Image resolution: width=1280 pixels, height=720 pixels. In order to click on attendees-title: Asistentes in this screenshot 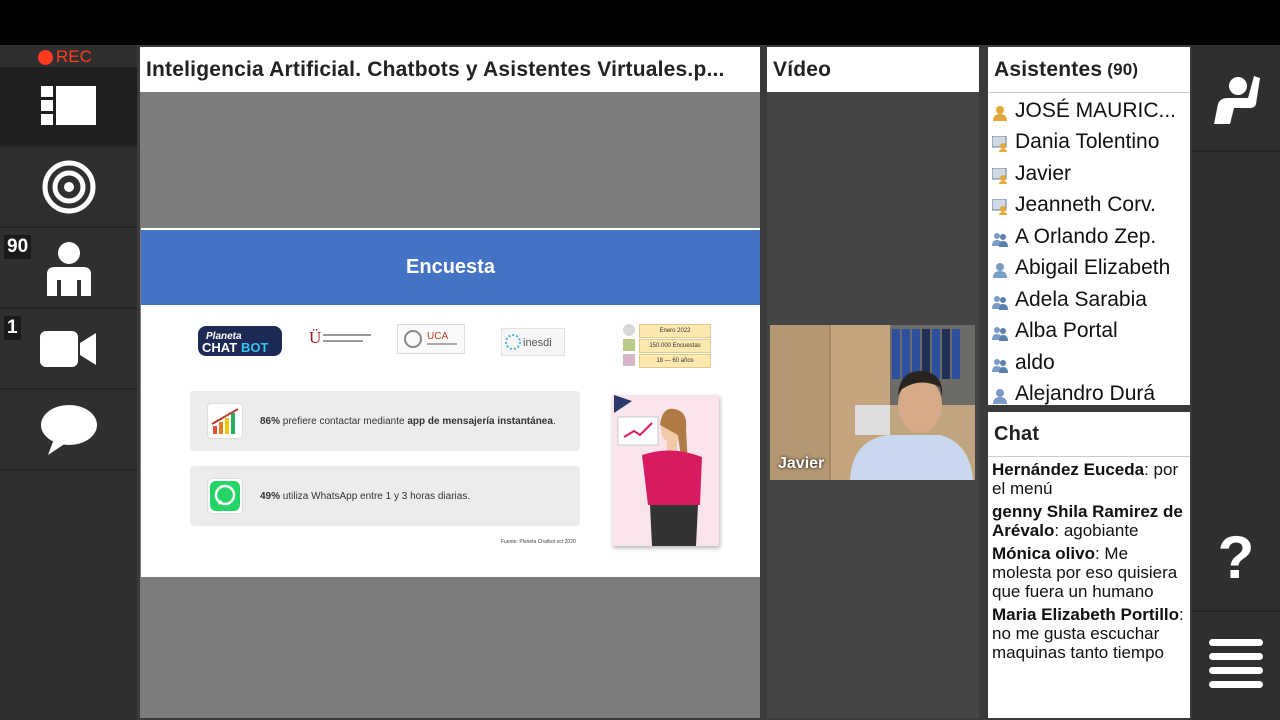, I will do `click(1048, 69)`.